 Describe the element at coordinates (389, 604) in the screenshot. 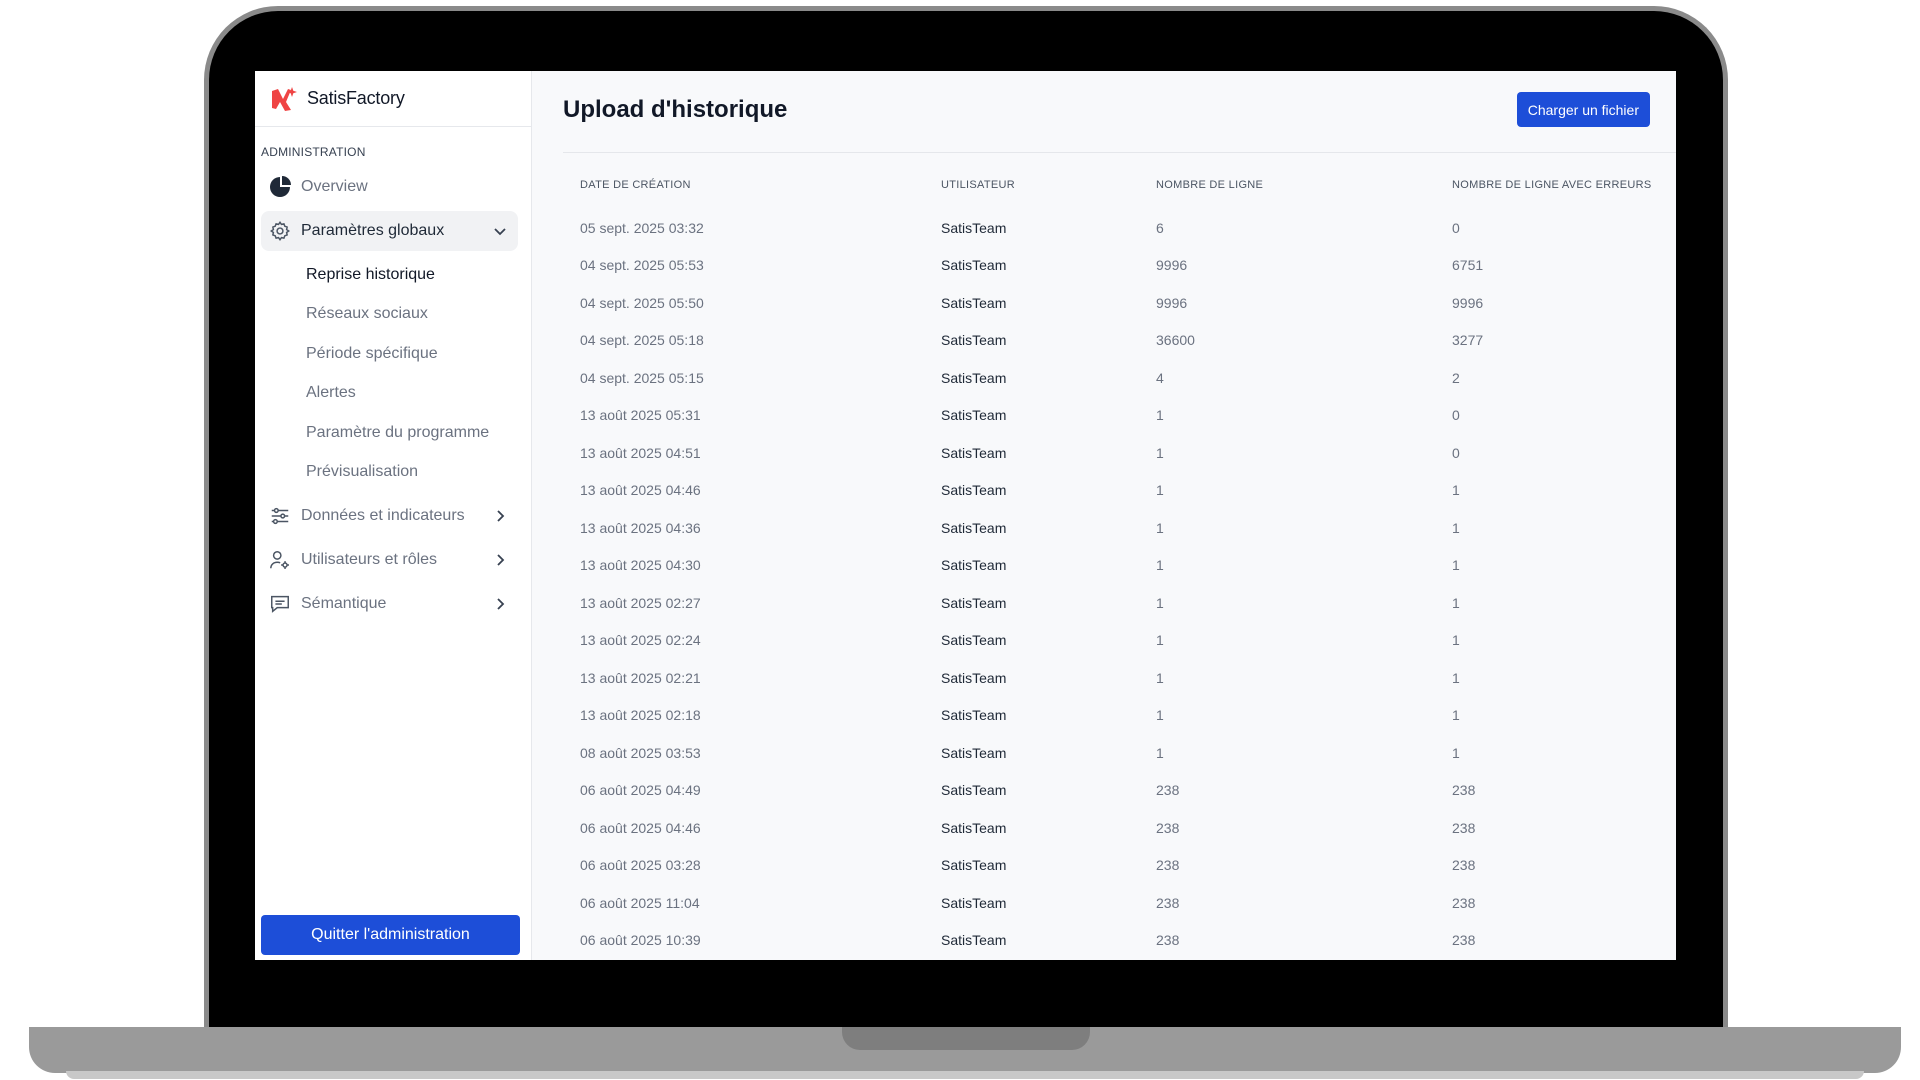

I see `sidebar-item-semantique: Sémantique` at that location.